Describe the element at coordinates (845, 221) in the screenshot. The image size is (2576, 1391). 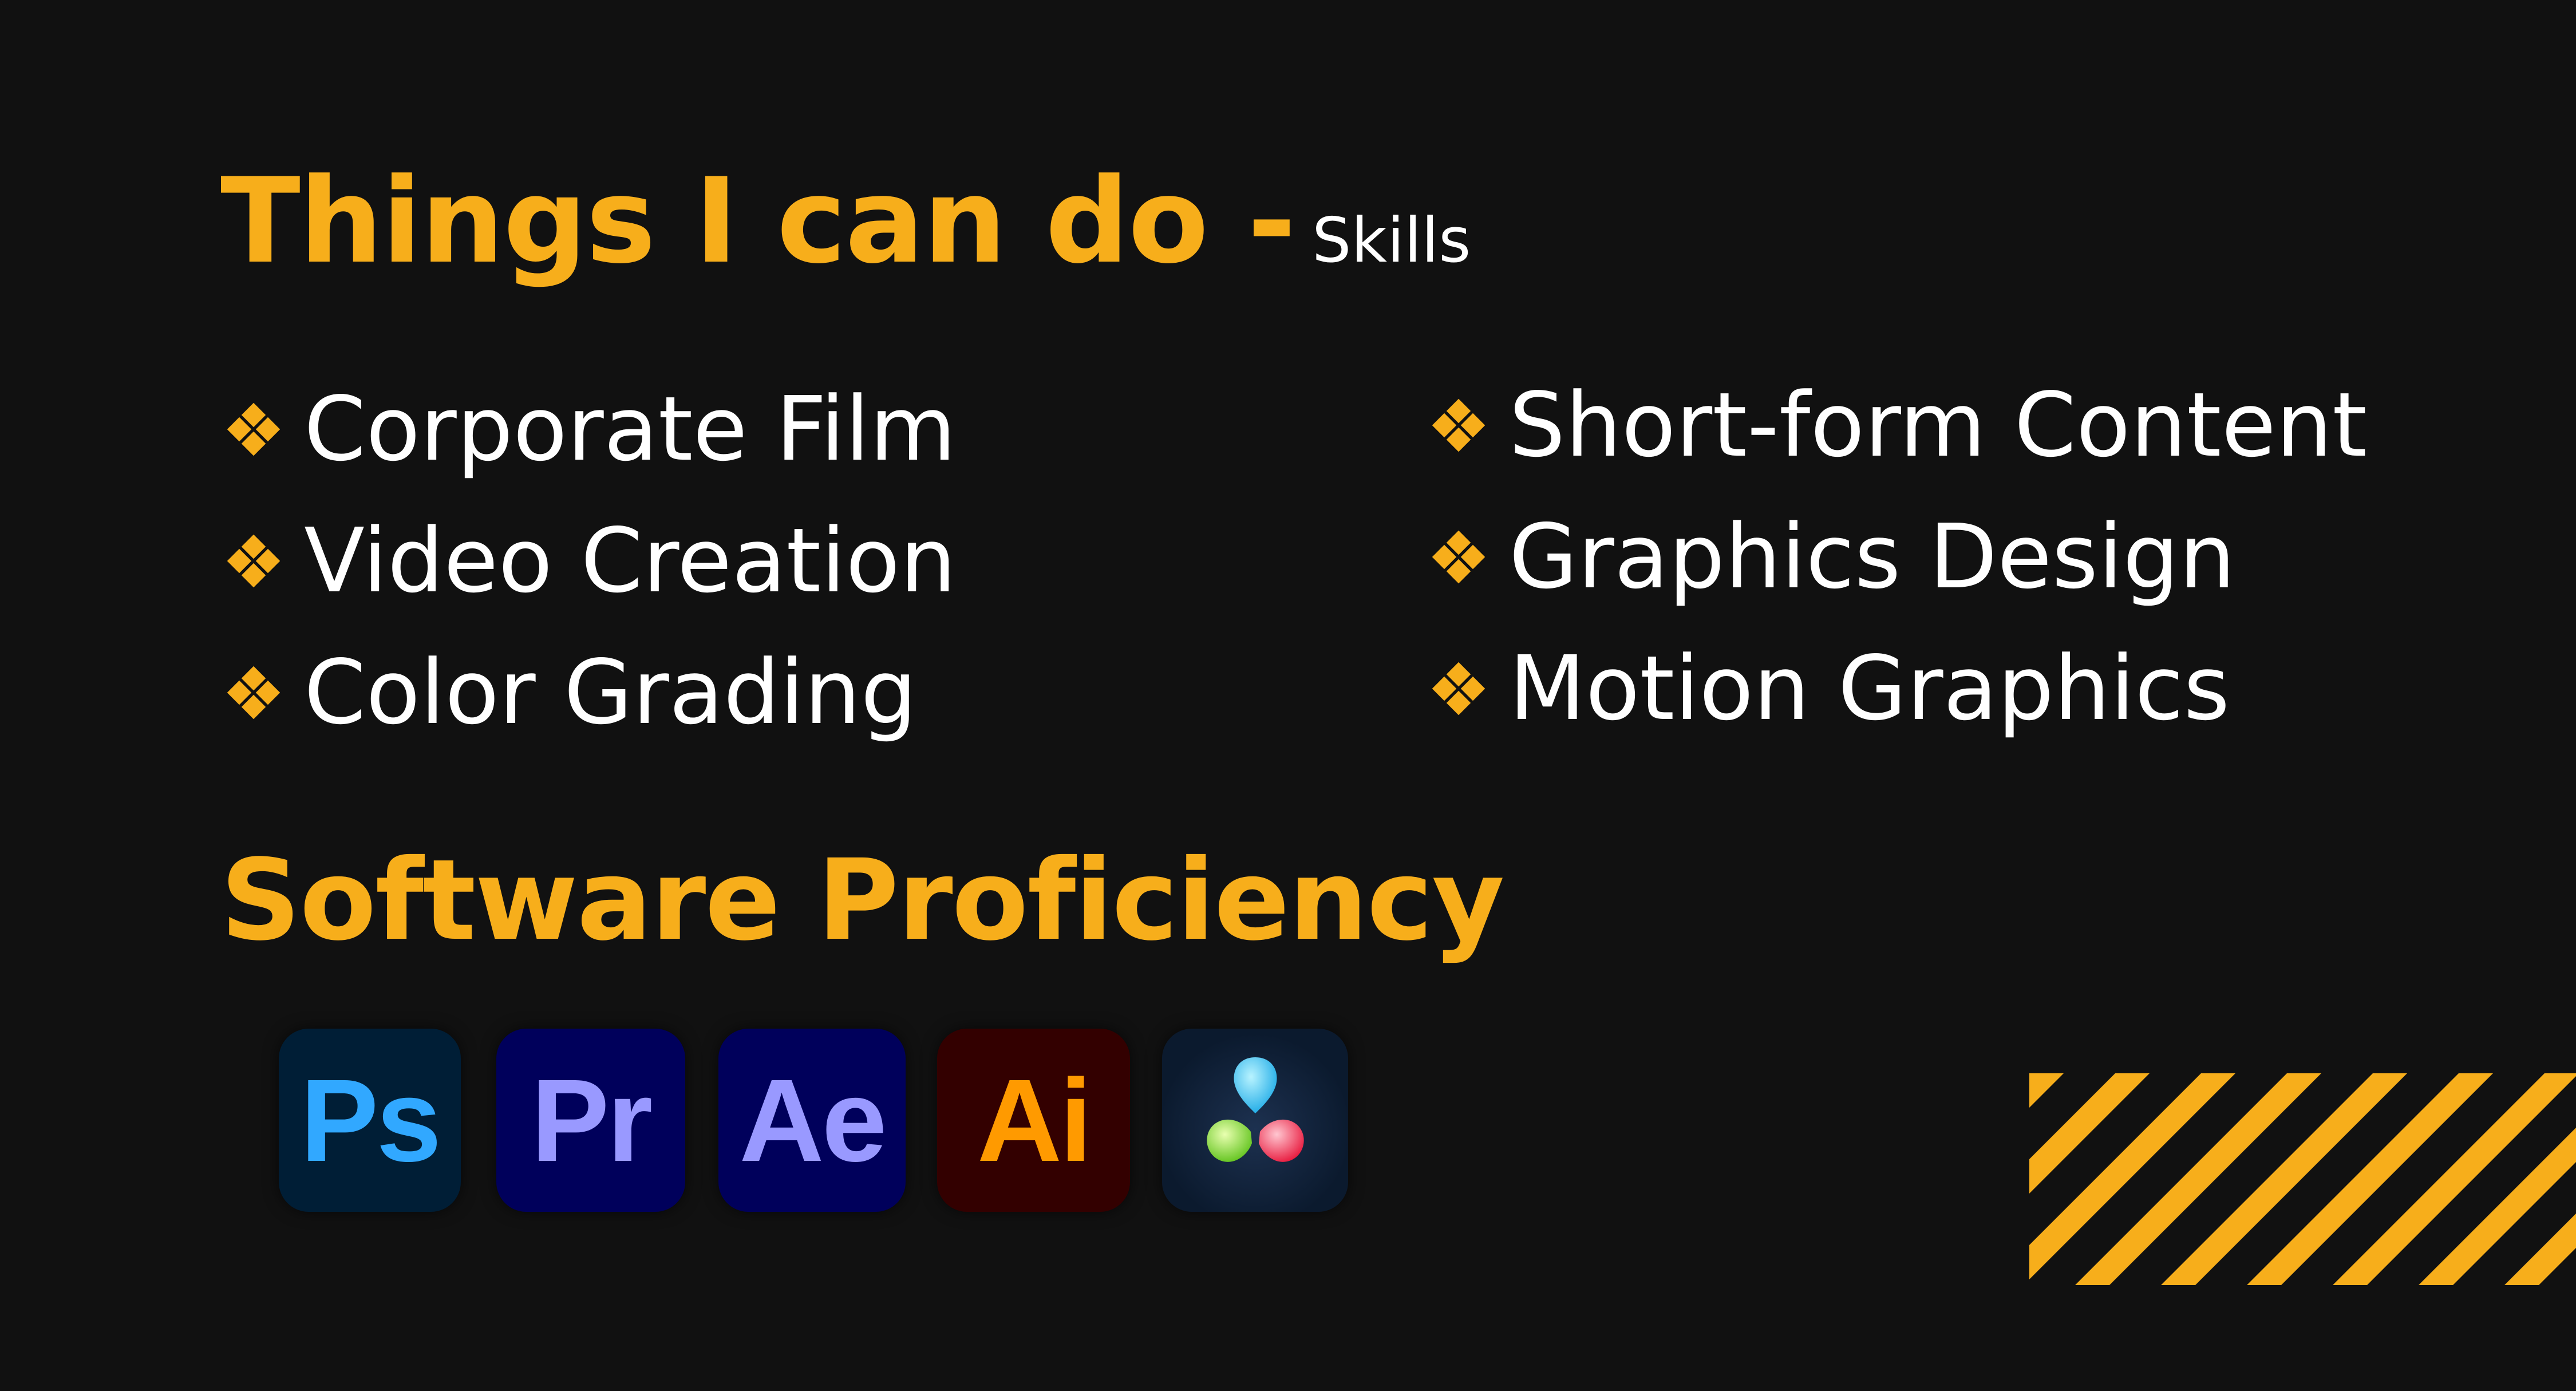
I see `skills-heading: Things I can do - Skills` at that location.